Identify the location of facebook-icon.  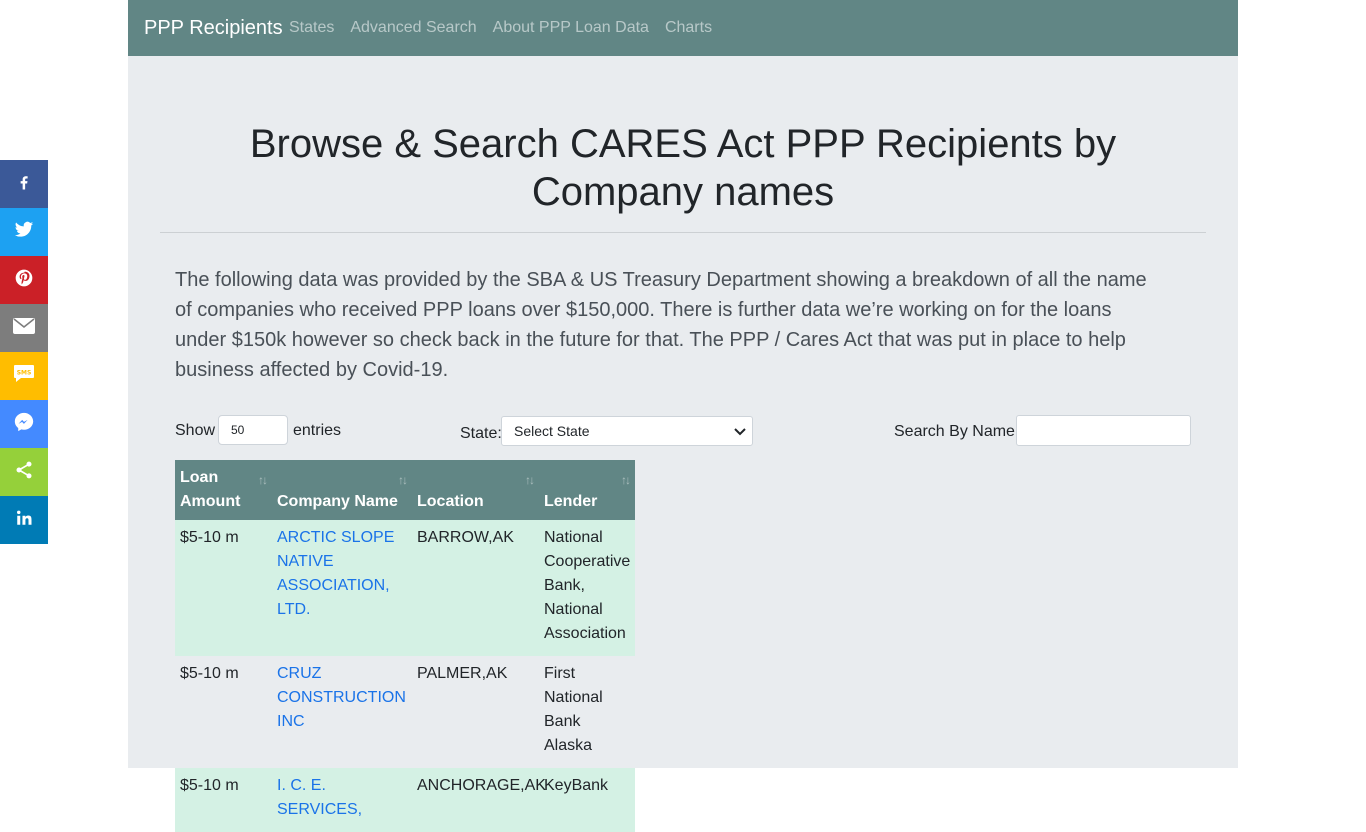
(24, 184).